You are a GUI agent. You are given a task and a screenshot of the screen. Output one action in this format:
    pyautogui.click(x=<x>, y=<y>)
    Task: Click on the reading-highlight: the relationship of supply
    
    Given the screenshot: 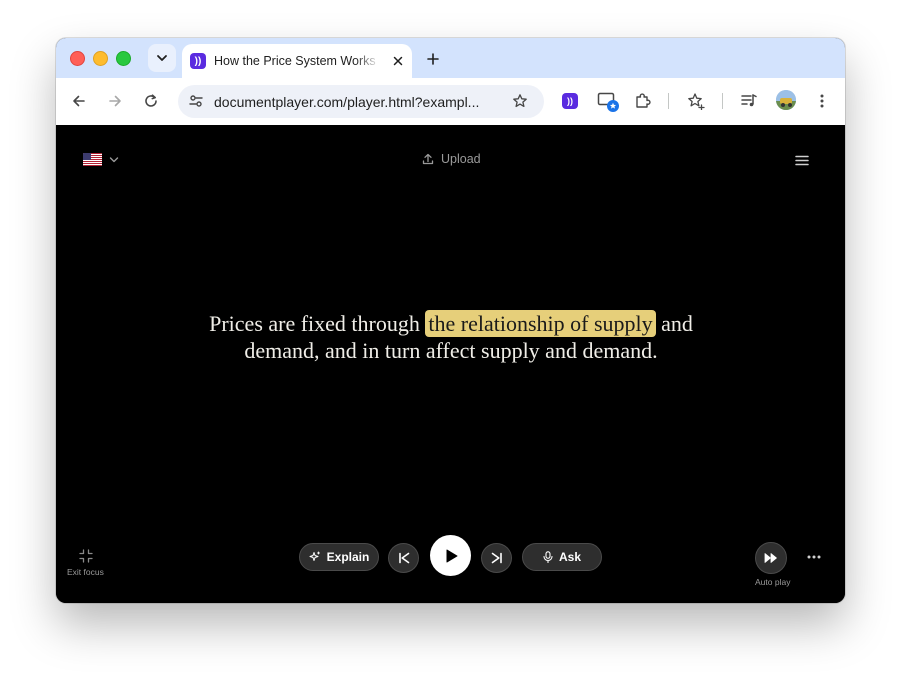 What is the action you would take?
    pyautogui.click(x=540, y=323)
    